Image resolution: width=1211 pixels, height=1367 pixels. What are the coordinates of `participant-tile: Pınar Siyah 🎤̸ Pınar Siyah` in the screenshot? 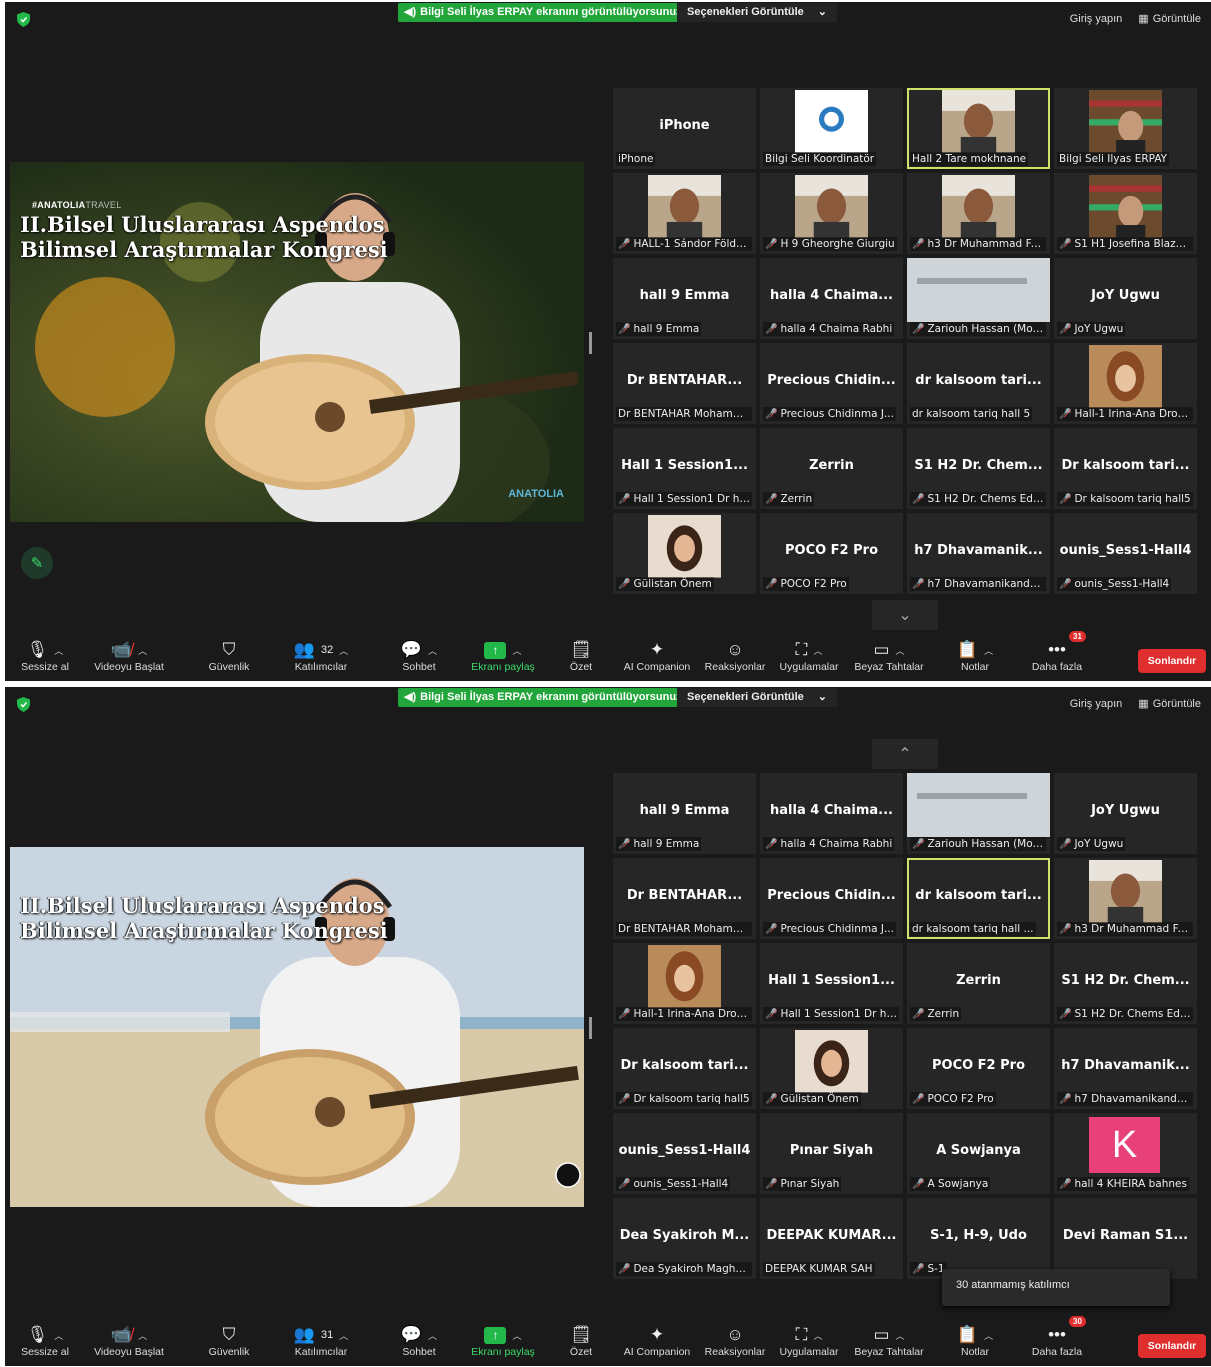 It's located at (831, 1153).